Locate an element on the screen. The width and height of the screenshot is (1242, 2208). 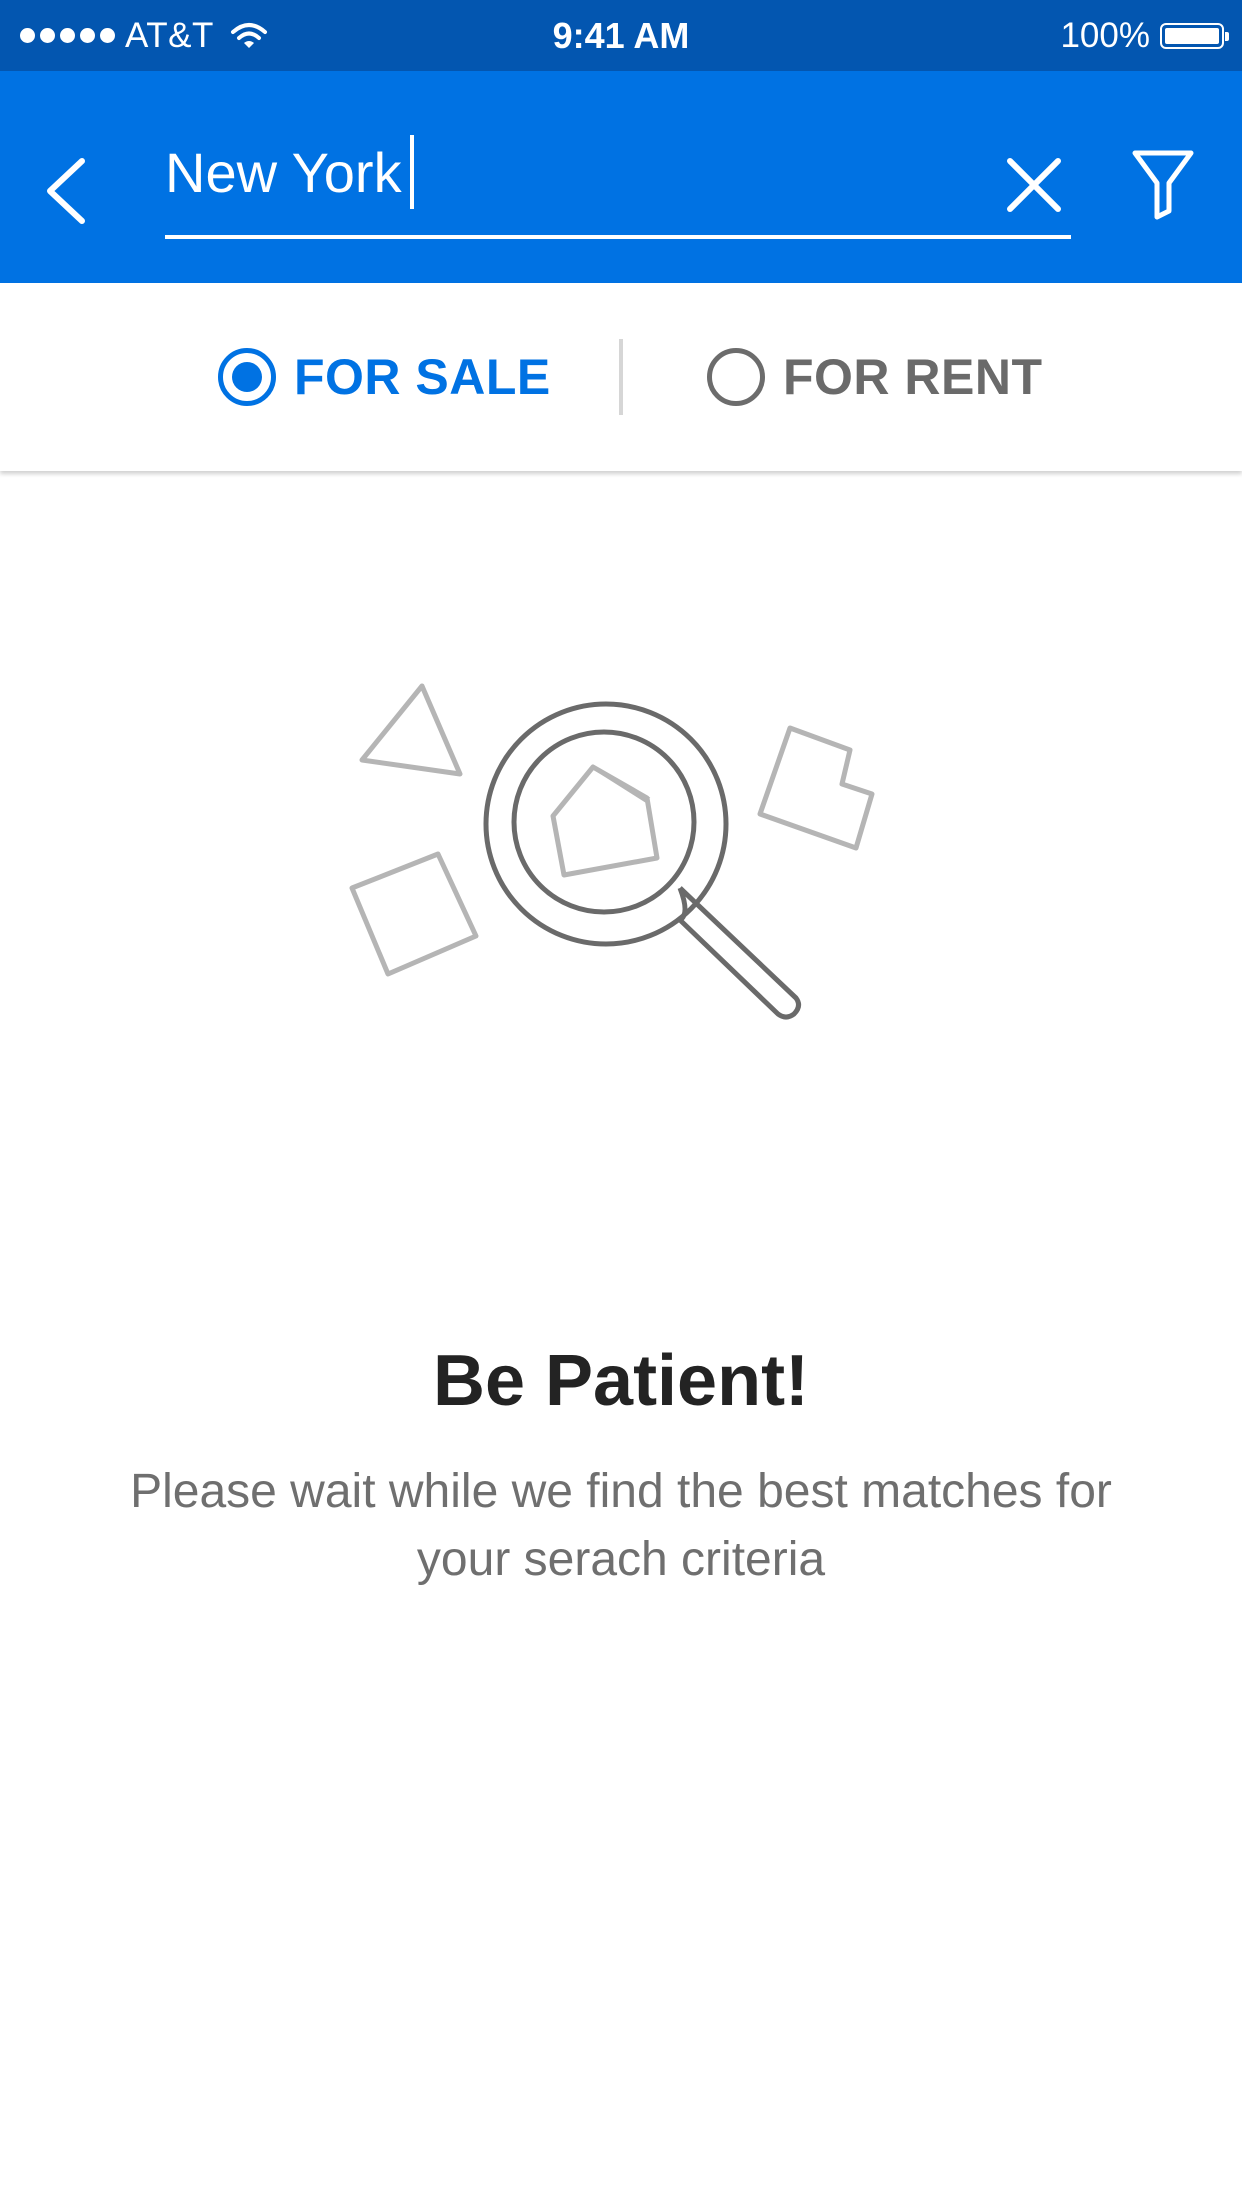
square-shape-icon is located at coordinates (414, 914).